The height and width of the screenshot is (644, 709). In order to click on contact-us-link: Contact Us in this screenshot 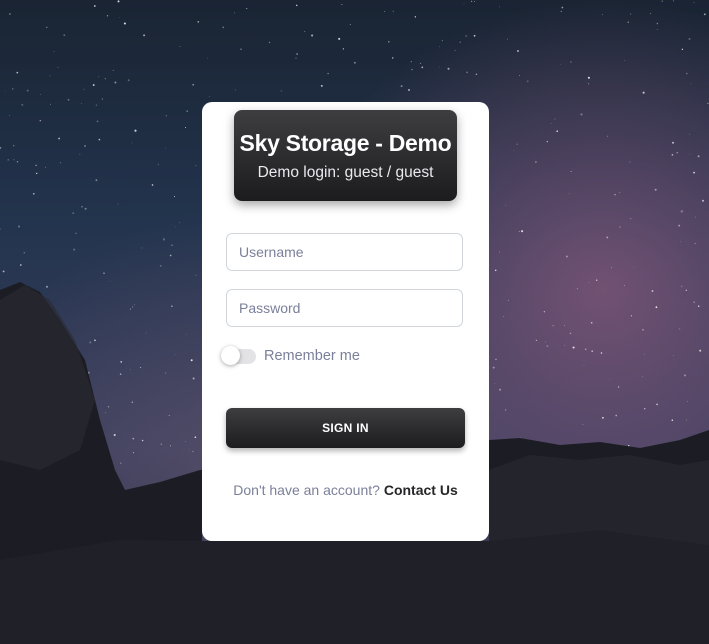, I will do `click(421, 490)`.